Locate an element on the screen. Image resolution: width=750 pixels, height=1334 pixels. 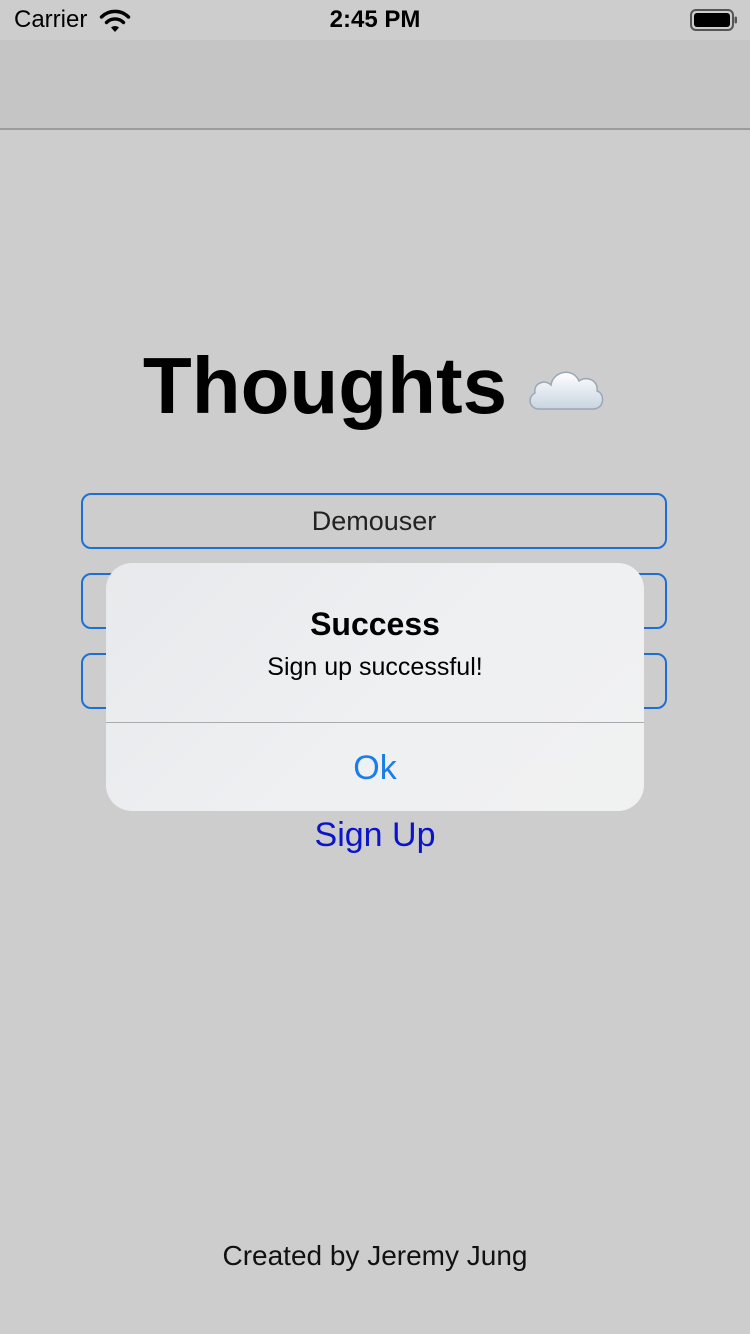
battery-icon is located at coordinates (713, 20).